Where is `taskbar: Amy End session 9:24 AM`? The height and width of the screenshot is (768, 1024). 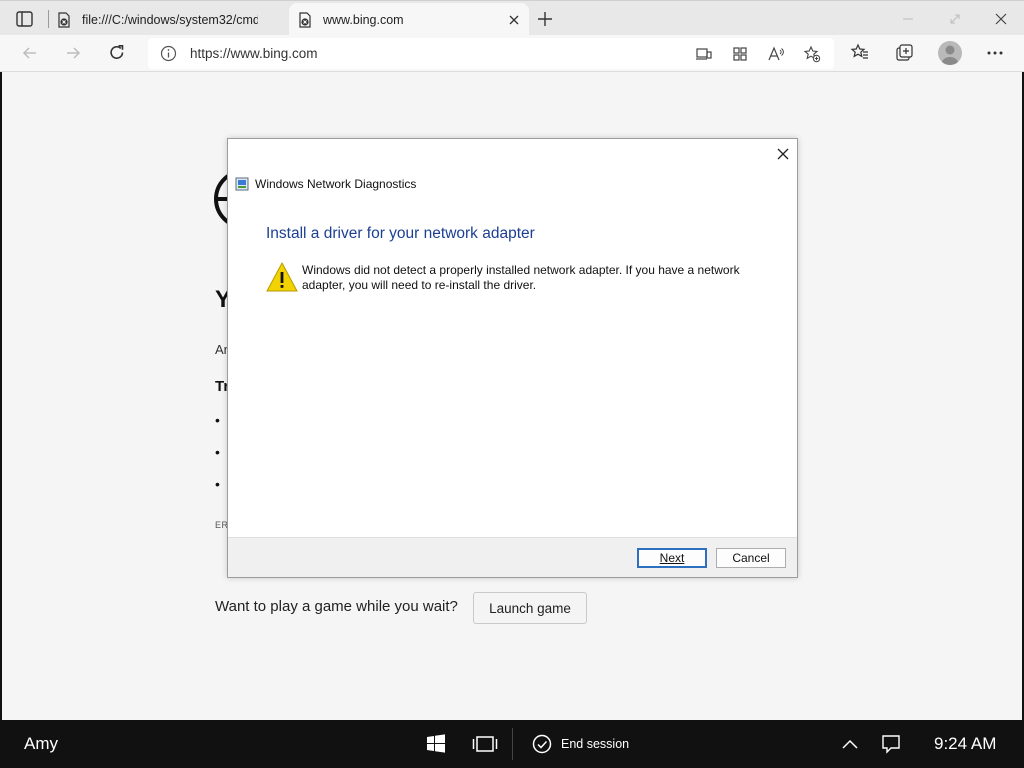
taskbar: Amy End session 9:24 AM is located at coordinates (512, 744).